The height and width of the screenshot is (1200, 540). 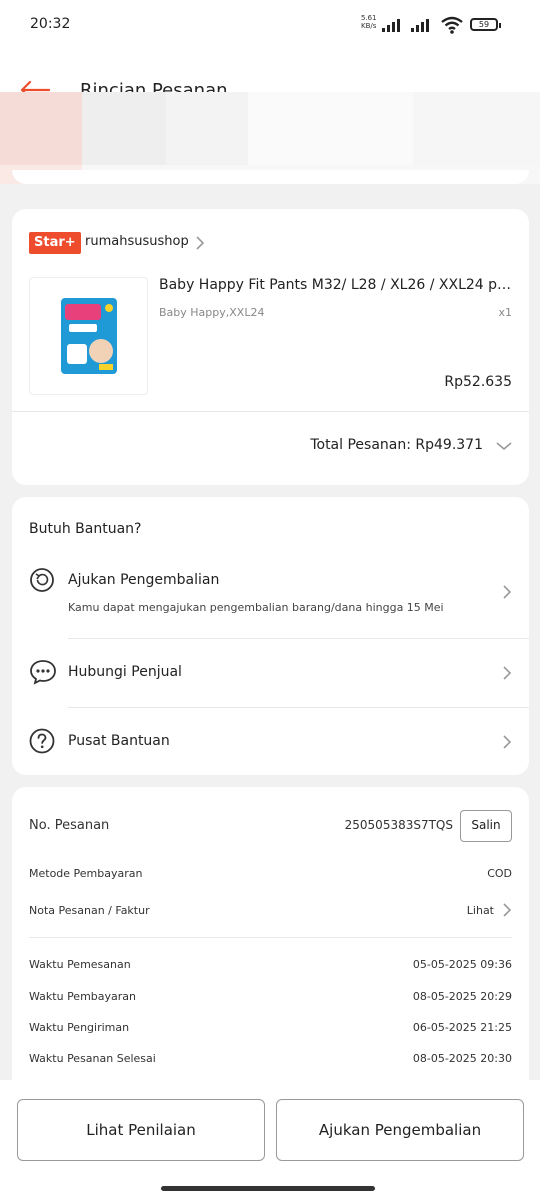 I want to click on wifi-icon, so click(x=452, y=25).